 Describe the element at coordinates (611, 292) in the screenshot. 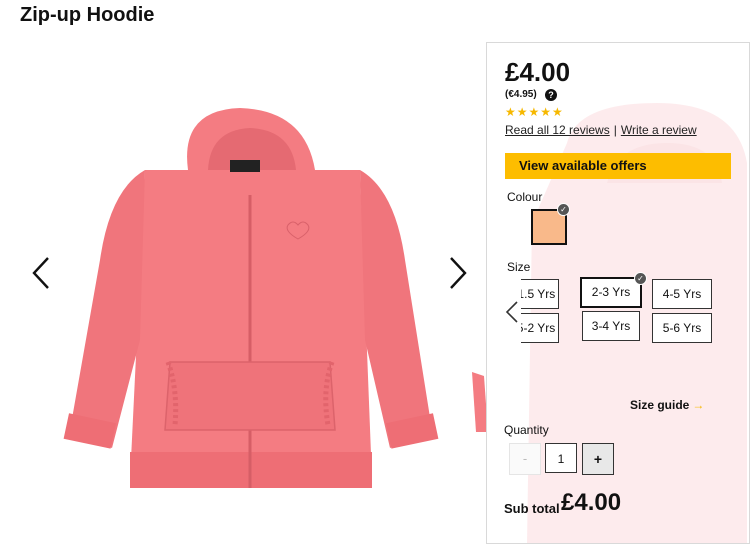

I see `size-option-2-3-selected: 2-3 Yrs` at that location.